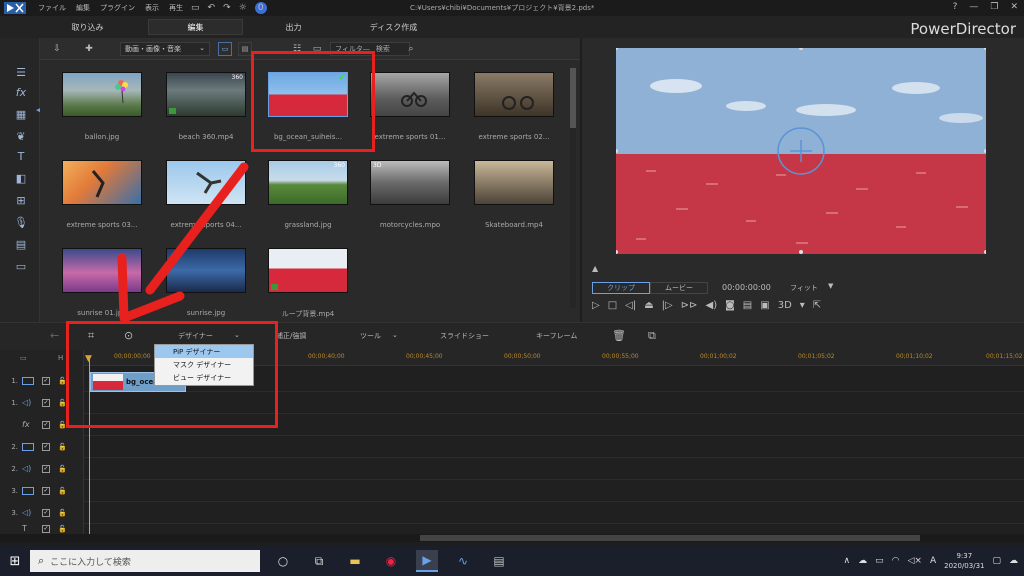  Describe the element at coordinates (933, 561) in the screenshot. I see `ime-indicator: A` at that location.